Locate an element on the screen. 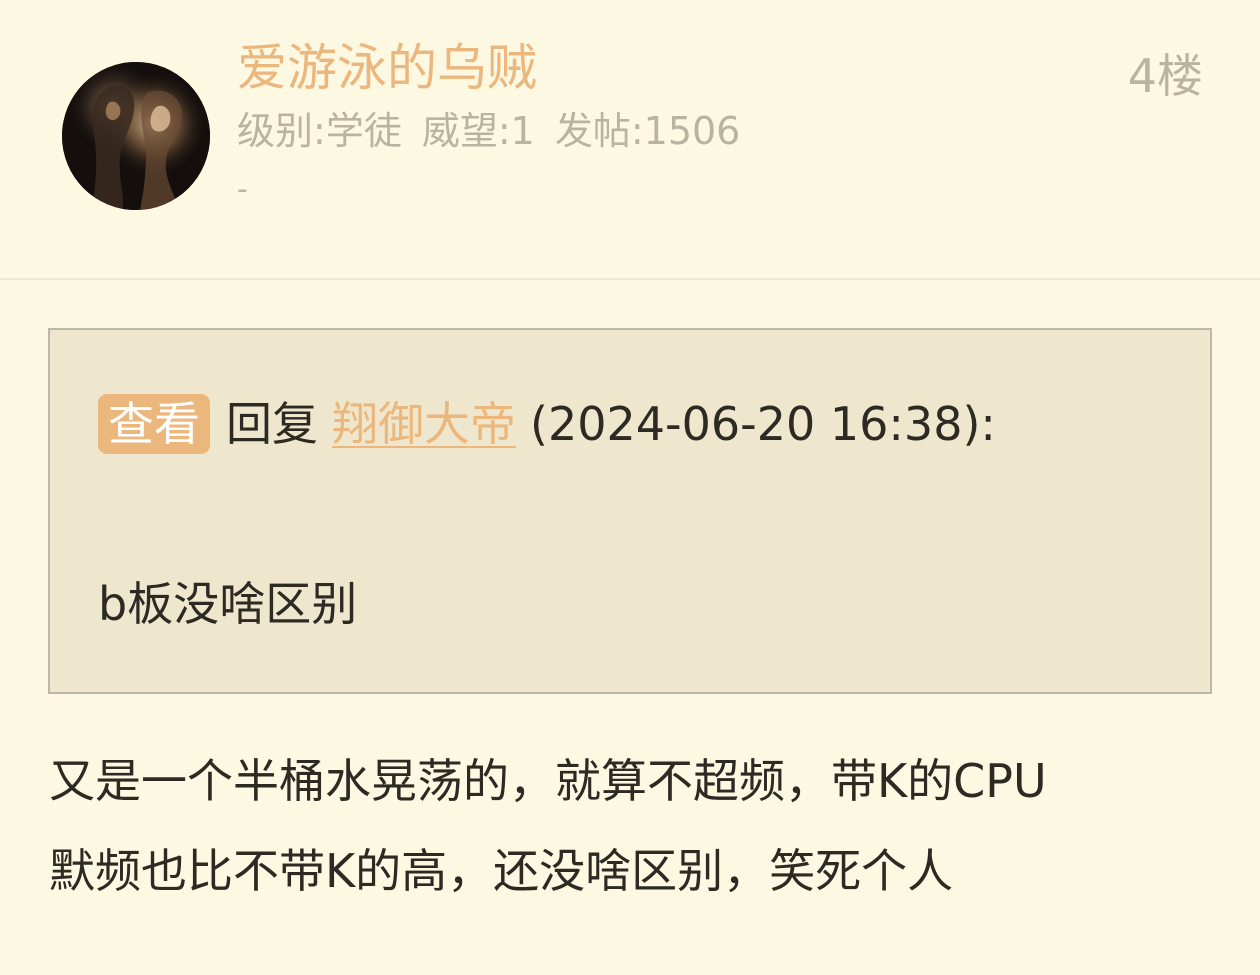  level-label: 级别: is located at coordinates (281, 131).